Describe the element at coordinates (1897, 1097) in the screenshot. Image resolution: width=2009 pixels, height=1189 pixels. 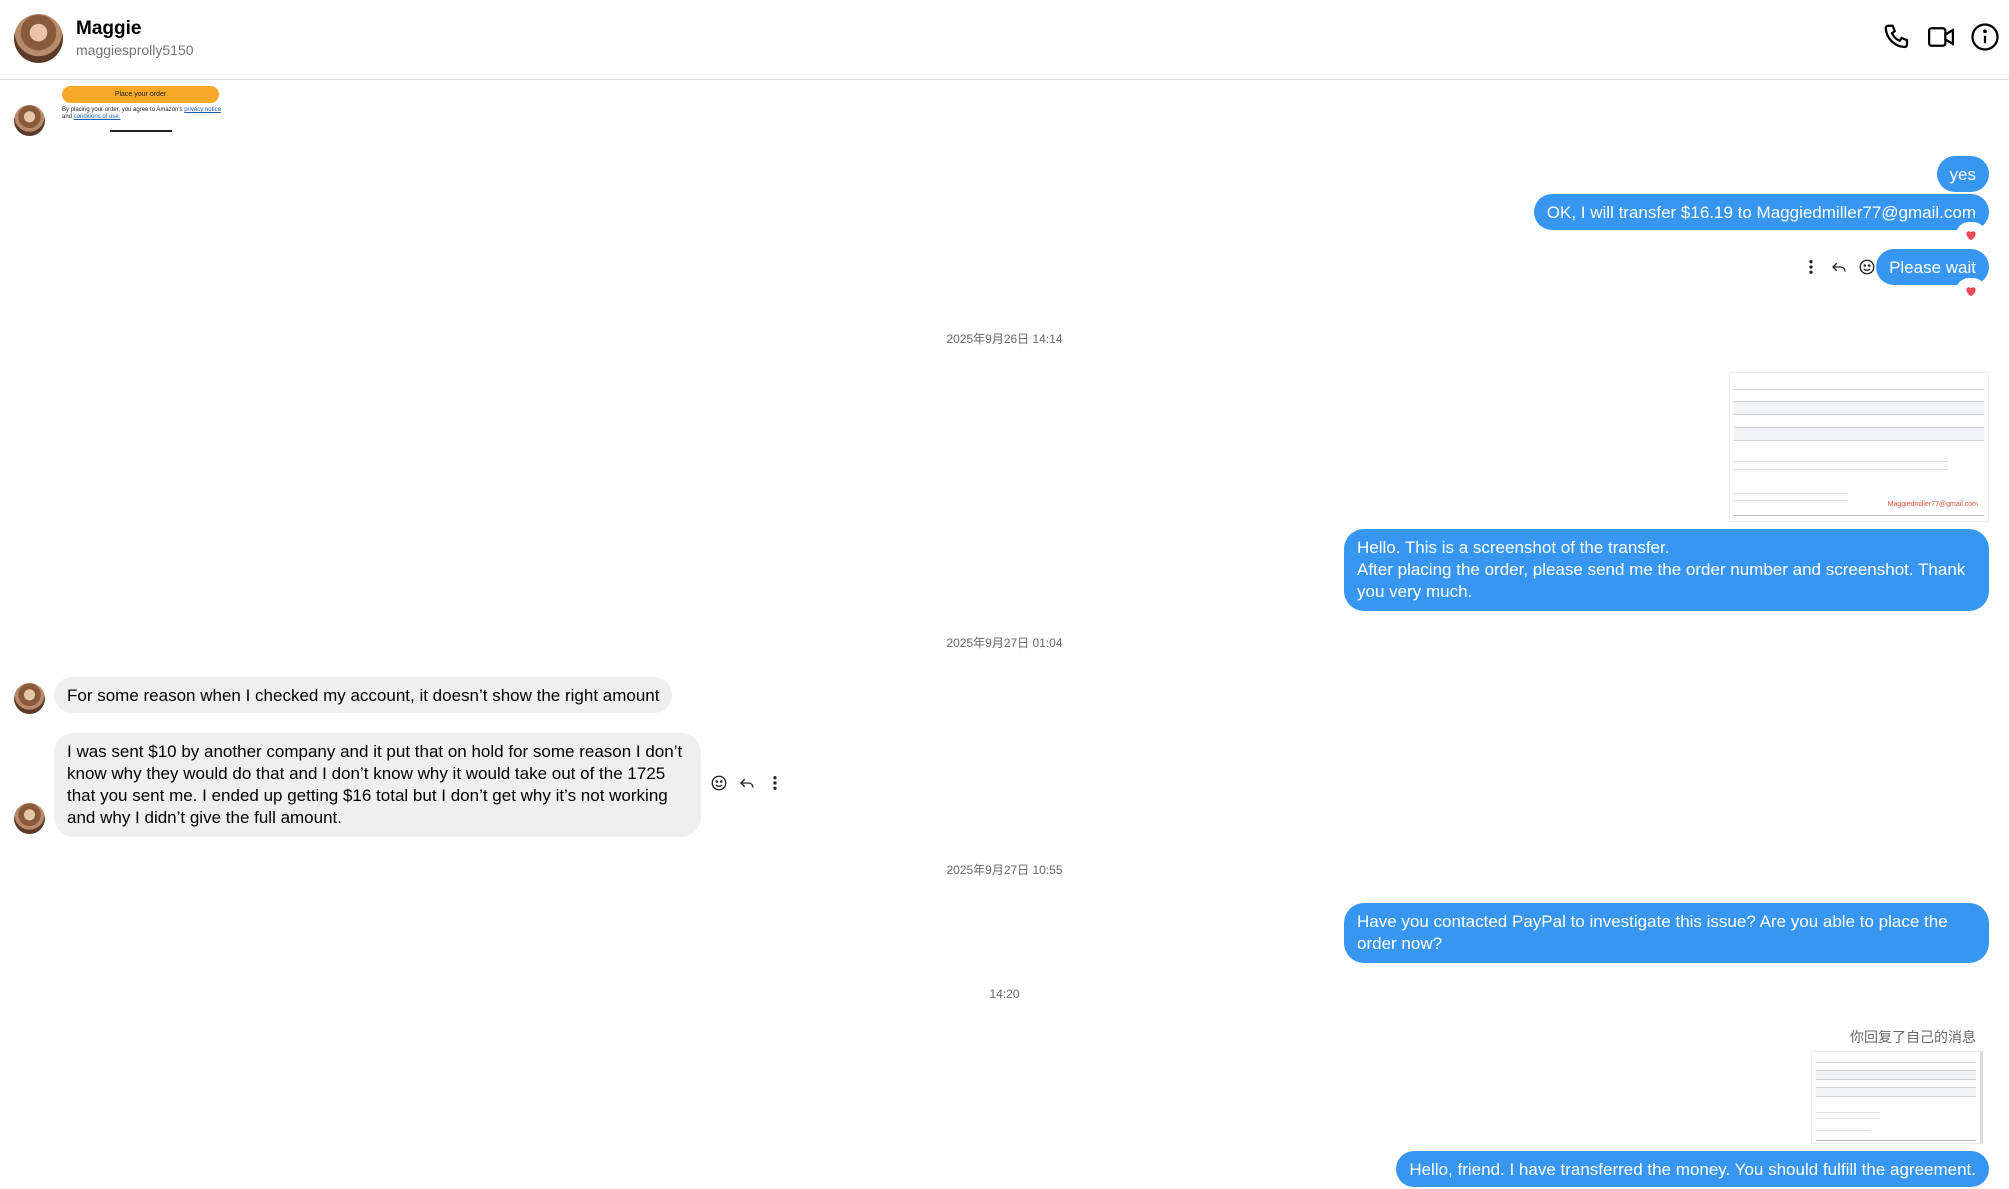
I see `replied-screenshot-image` at that location.